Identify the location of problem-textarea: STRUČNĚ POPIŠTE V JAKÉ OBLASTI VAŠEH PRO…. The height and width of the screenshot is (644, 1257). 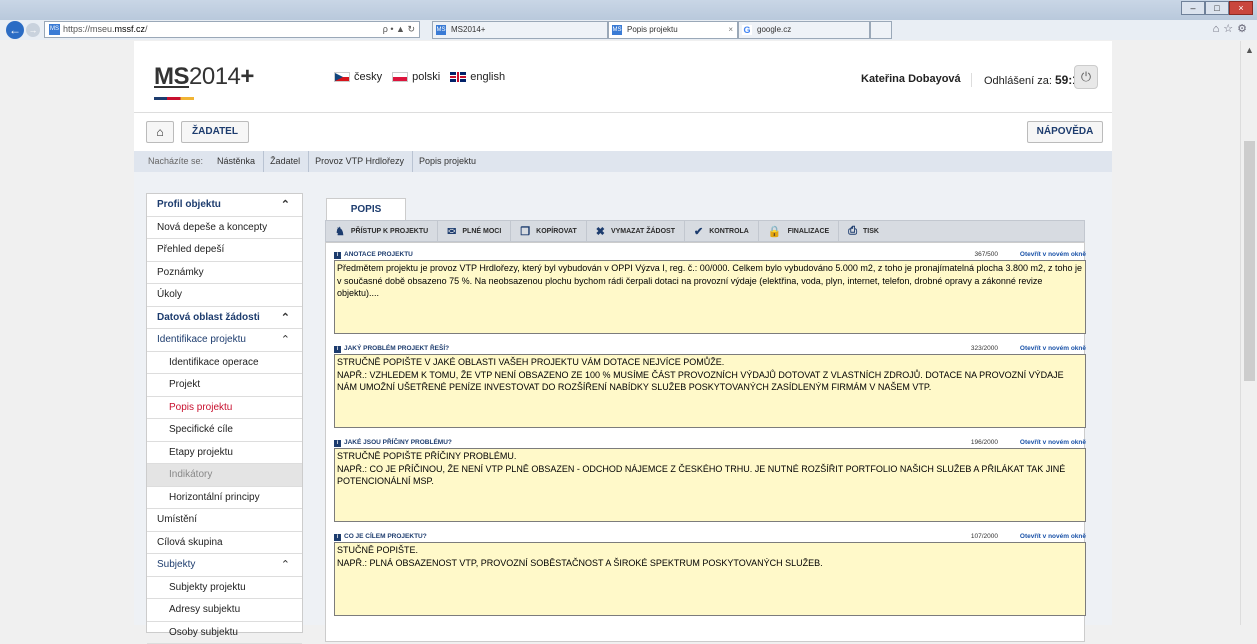
(710, 391).